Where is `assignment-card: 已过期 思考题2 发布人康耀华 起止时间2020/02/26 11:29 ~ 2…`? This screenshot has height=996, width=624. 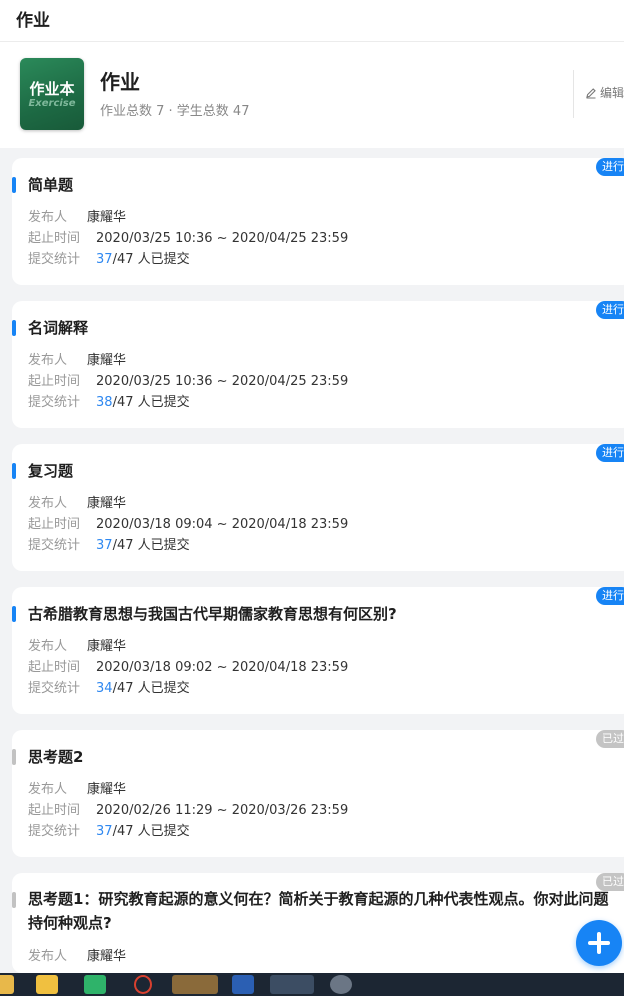 assignment-card: 已过期 思考题2 发布人康耀华 起止时间2020/02/26 11:29 ~ 2… is located at coordinates (318, 793).